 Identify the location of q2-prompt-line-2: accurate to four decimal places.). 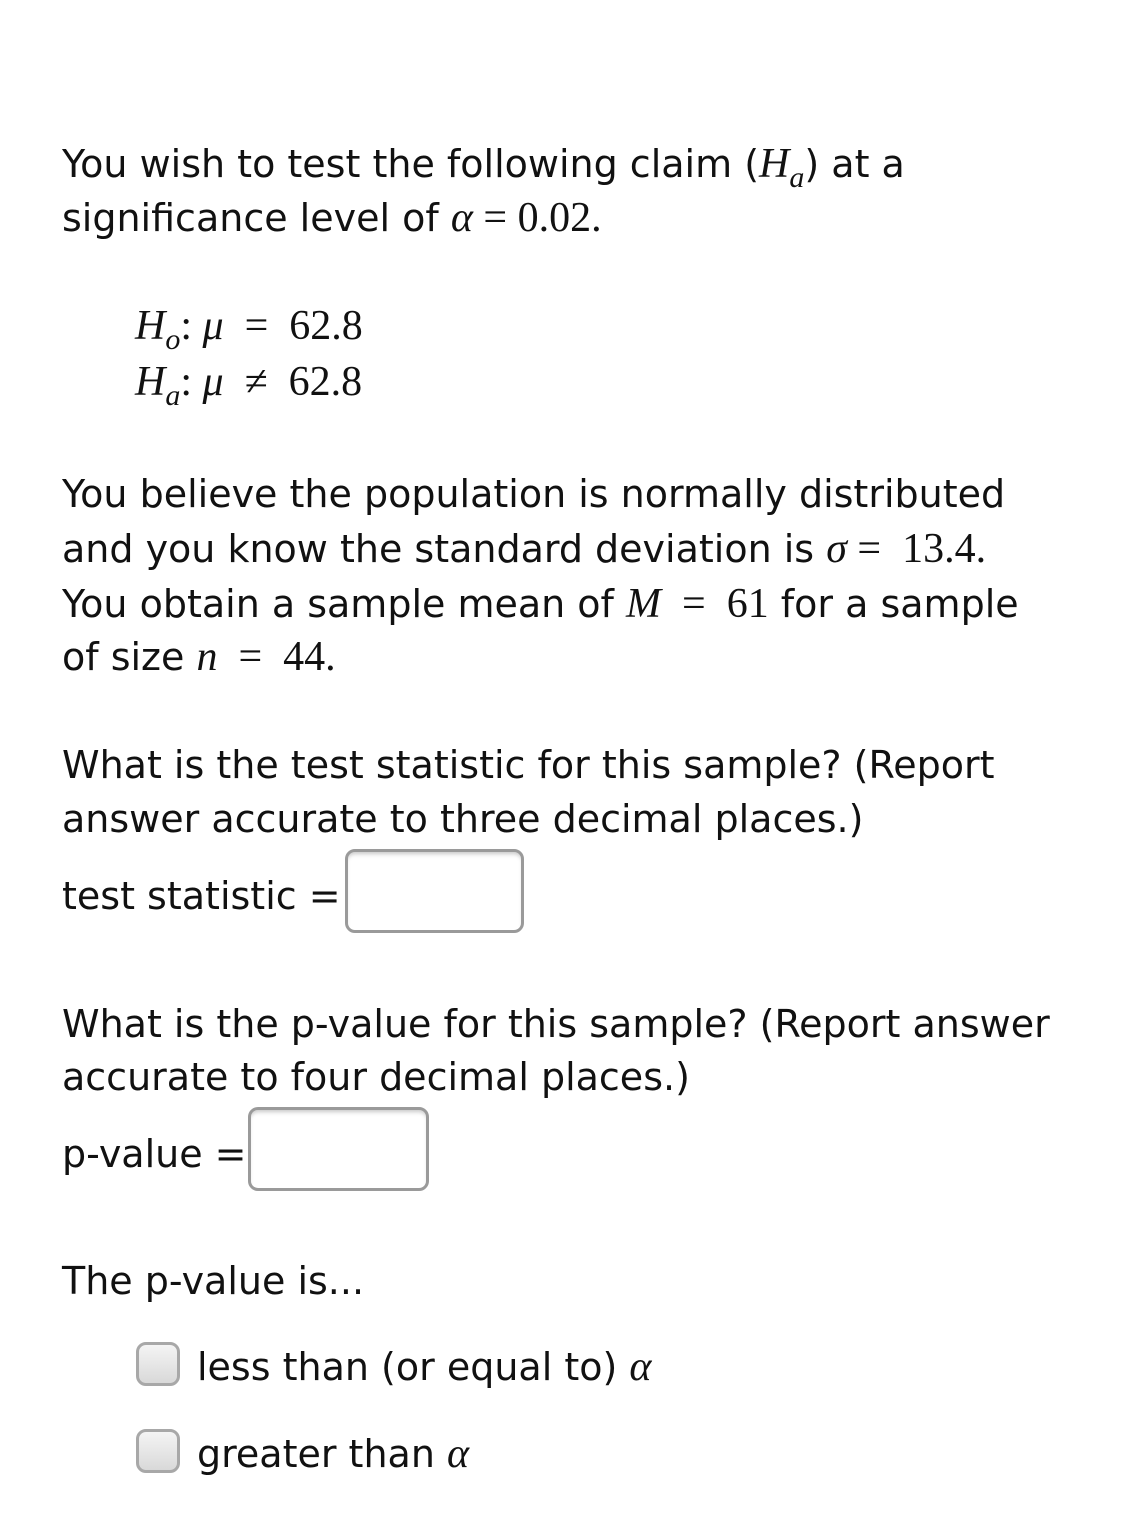
(376, 1077).